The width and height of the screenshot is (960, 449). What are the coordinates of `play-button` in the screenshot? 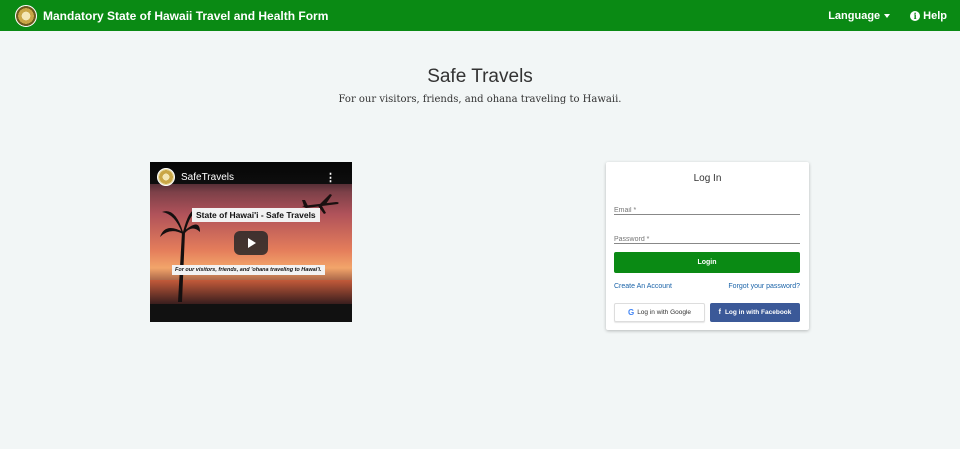 It's located at (251, 243).